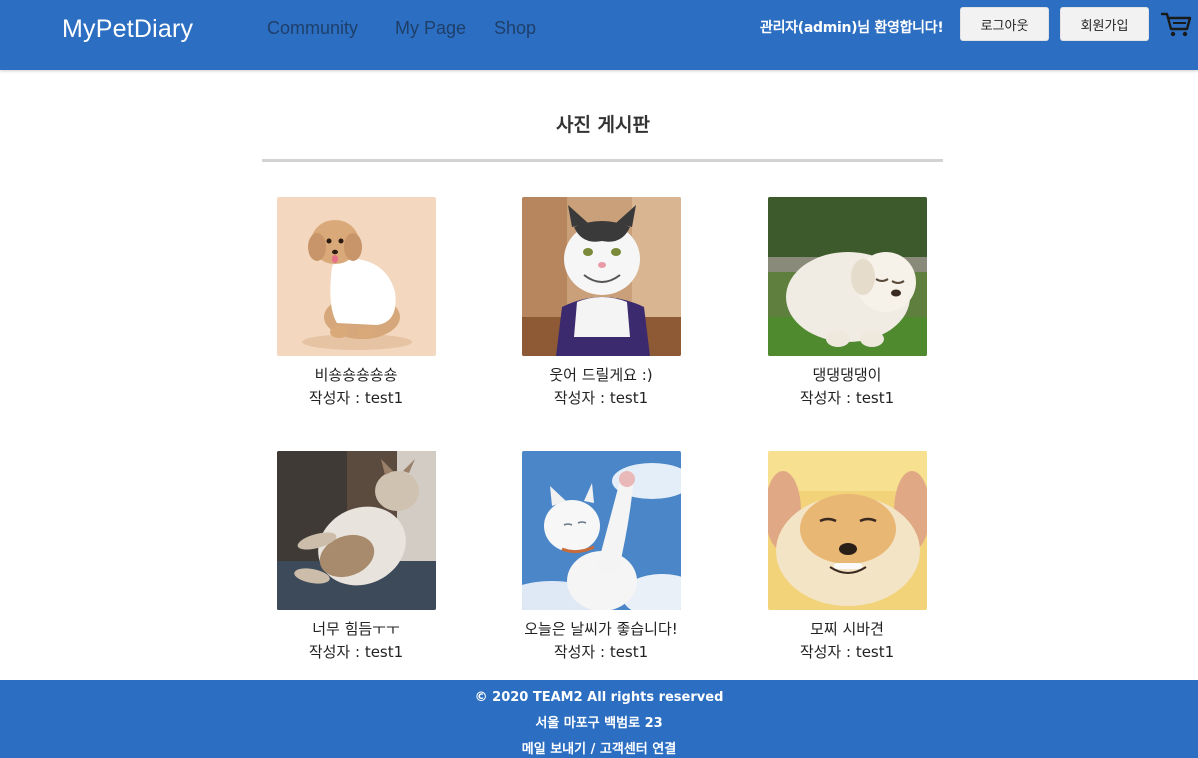 The height and width of the screenshot is (758, 1198). What do you see at coordinates (601, 629) in the screenshot?
I see `post-title: 오늘은 날씨가 좋습니다!` at bounding box center [601, 629].